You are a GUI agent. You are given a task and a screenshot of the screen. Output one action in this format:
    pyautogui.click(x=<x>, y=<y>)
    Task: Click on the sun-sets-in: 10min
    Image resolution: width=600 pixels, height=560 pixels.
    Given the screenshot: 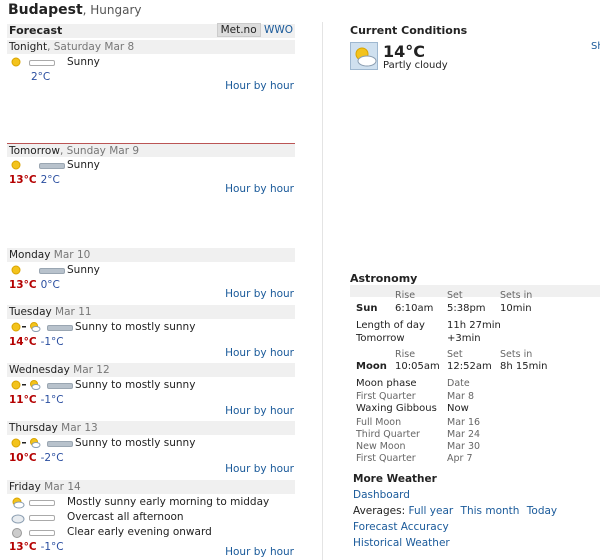 What is the action you would take?
    pyautogui.click(x=516, y=308)
    